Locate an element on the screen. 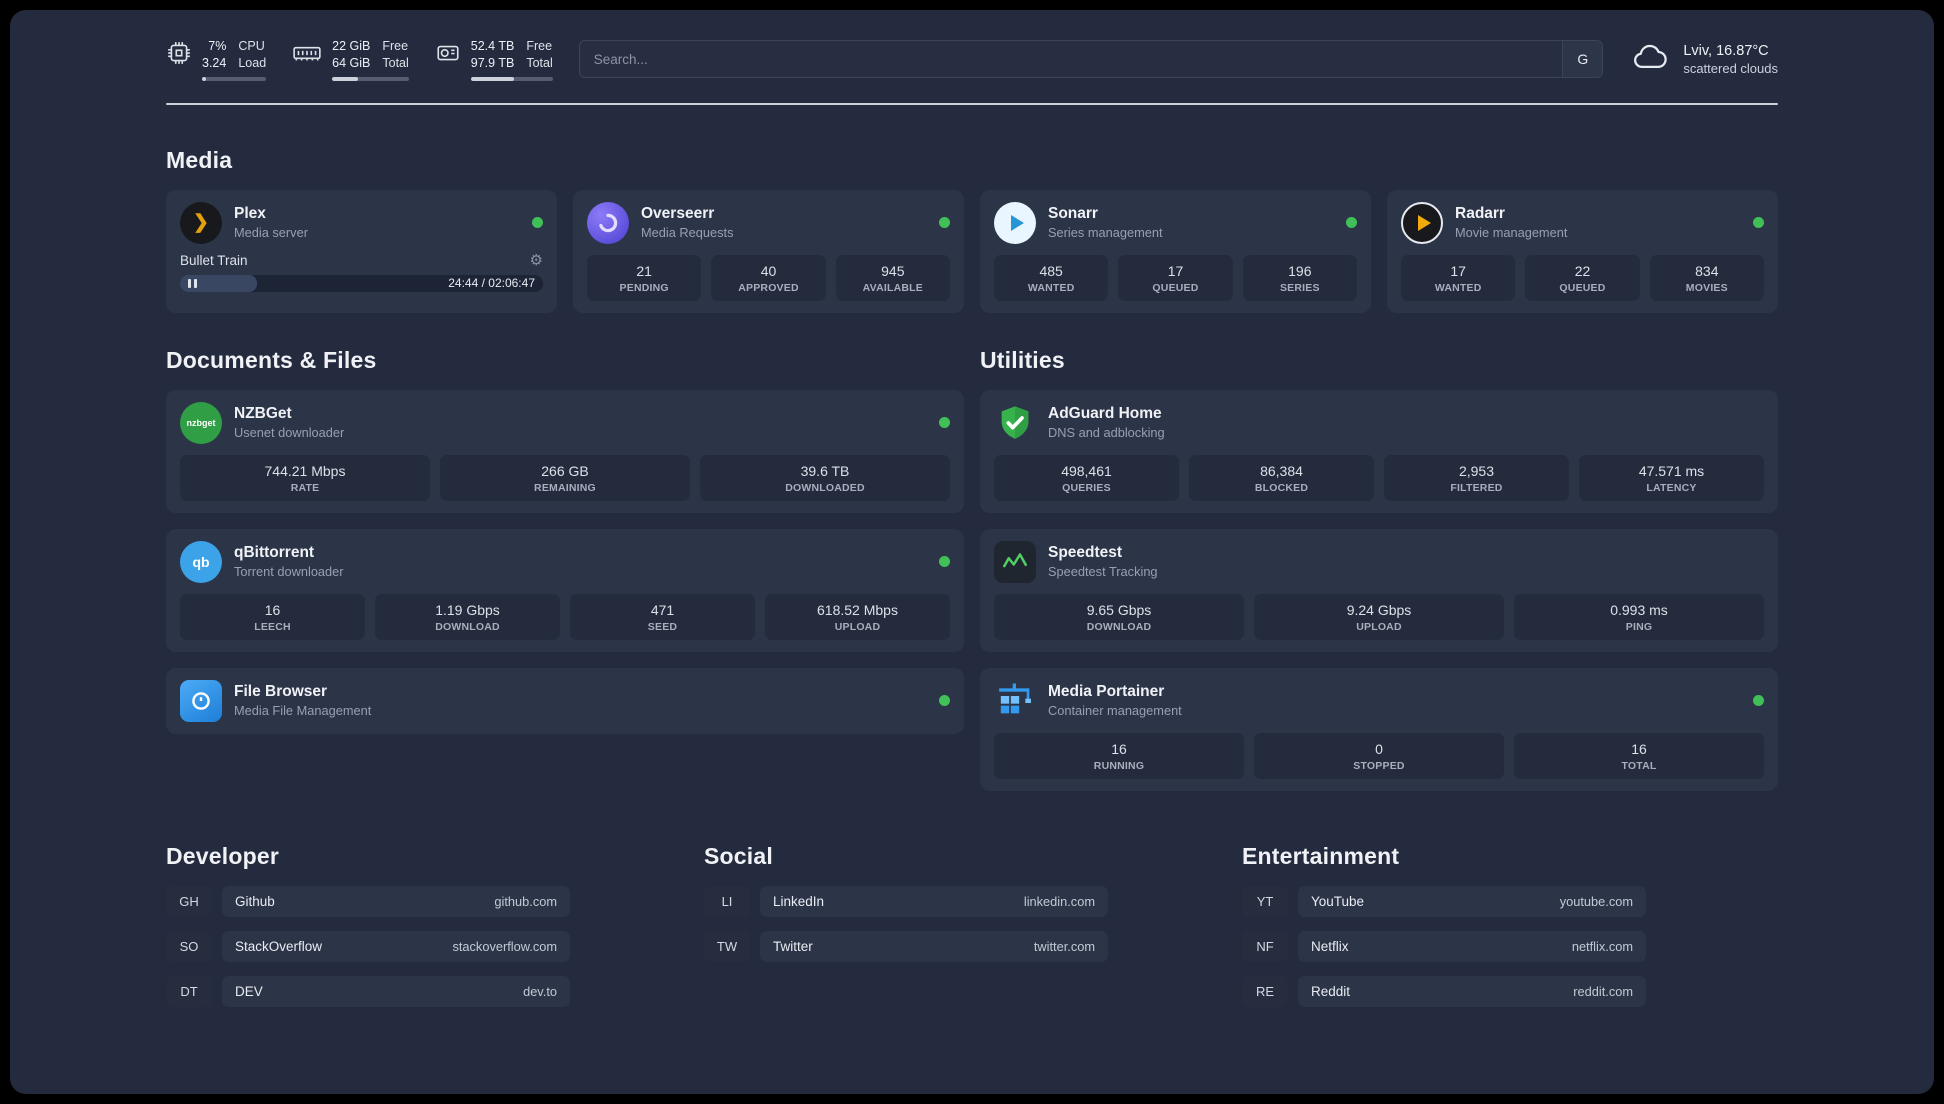  stat-value: 266 GB is located at coordinates (565, 470).